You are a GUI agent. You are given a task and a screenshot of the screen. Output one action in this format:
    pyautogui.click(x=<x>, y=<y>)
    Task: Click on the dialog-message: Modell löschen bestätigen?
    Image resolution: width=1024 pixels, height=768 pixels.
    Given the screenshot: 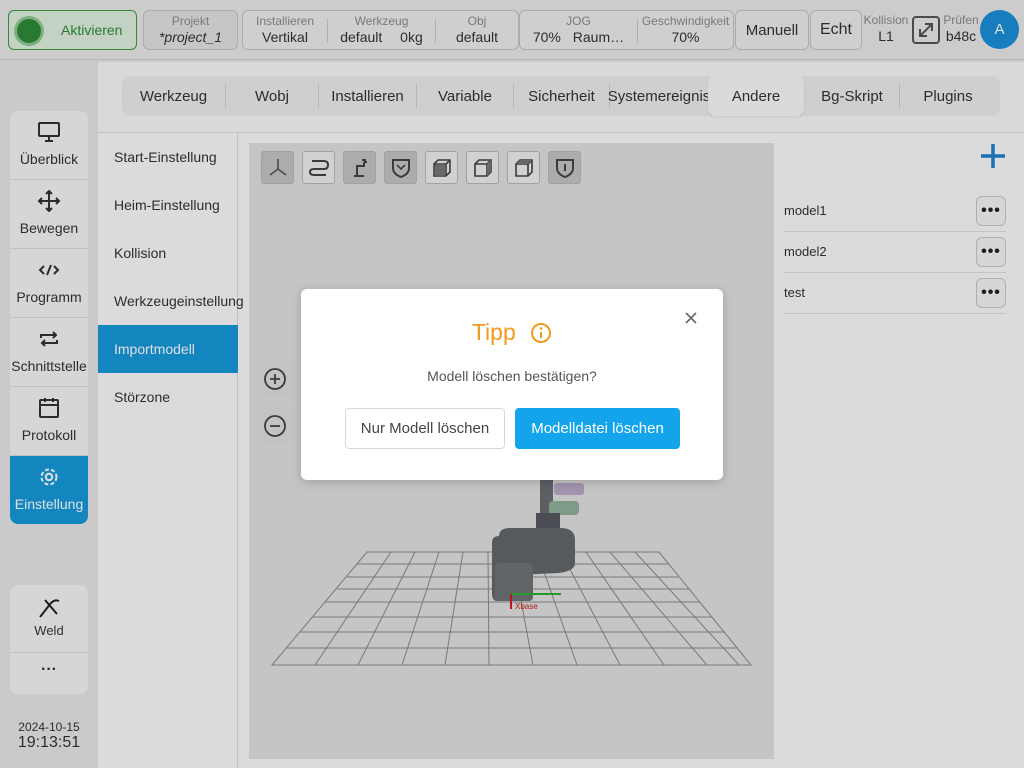 What is the action you would take?
    pyautogui.click(x=512, y=376)
    